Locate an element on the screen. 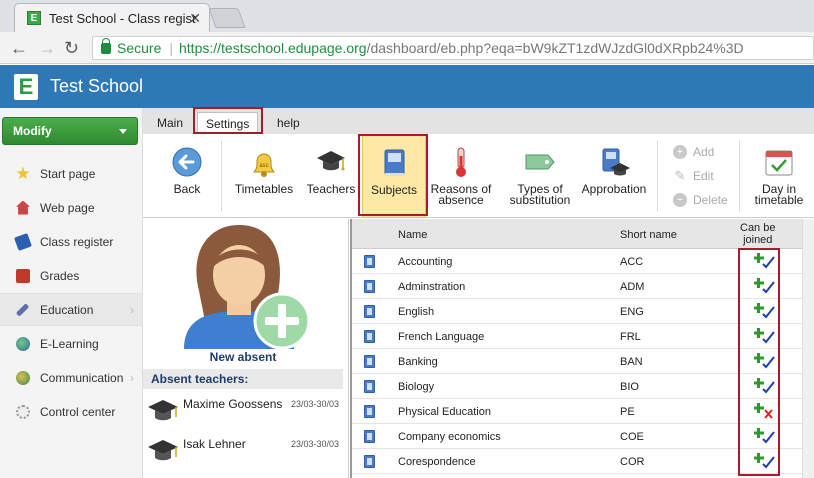  column-header-name: Name is located at coordinates (412, 235).